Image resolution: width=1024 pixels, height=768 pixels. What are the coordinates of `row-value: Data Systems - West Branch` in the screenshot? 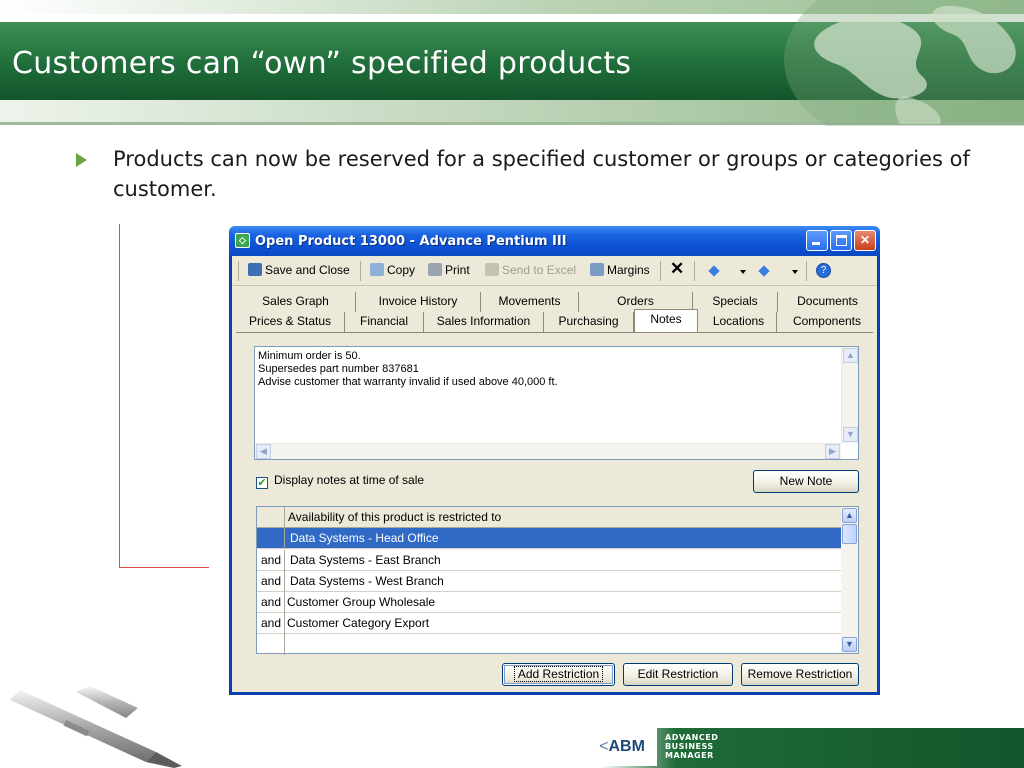 It's located at (367, 581).